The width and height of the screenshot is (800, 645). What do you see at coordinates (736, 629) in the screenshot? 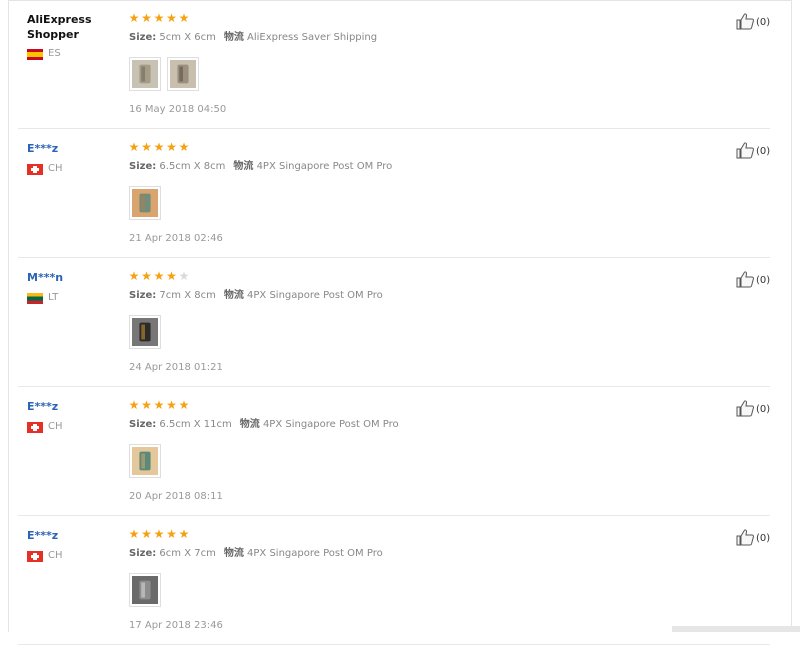
I see `scrollbar-horizontal` at bounding box center [736, 629].